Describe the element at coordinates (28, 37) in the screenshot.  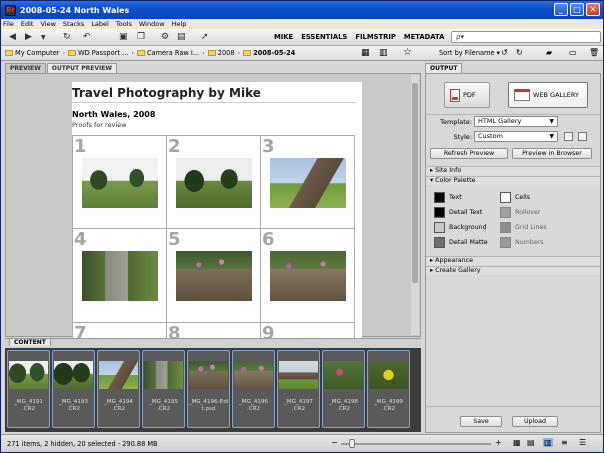
I see `forward-arrow-icon: ▶` at that location.